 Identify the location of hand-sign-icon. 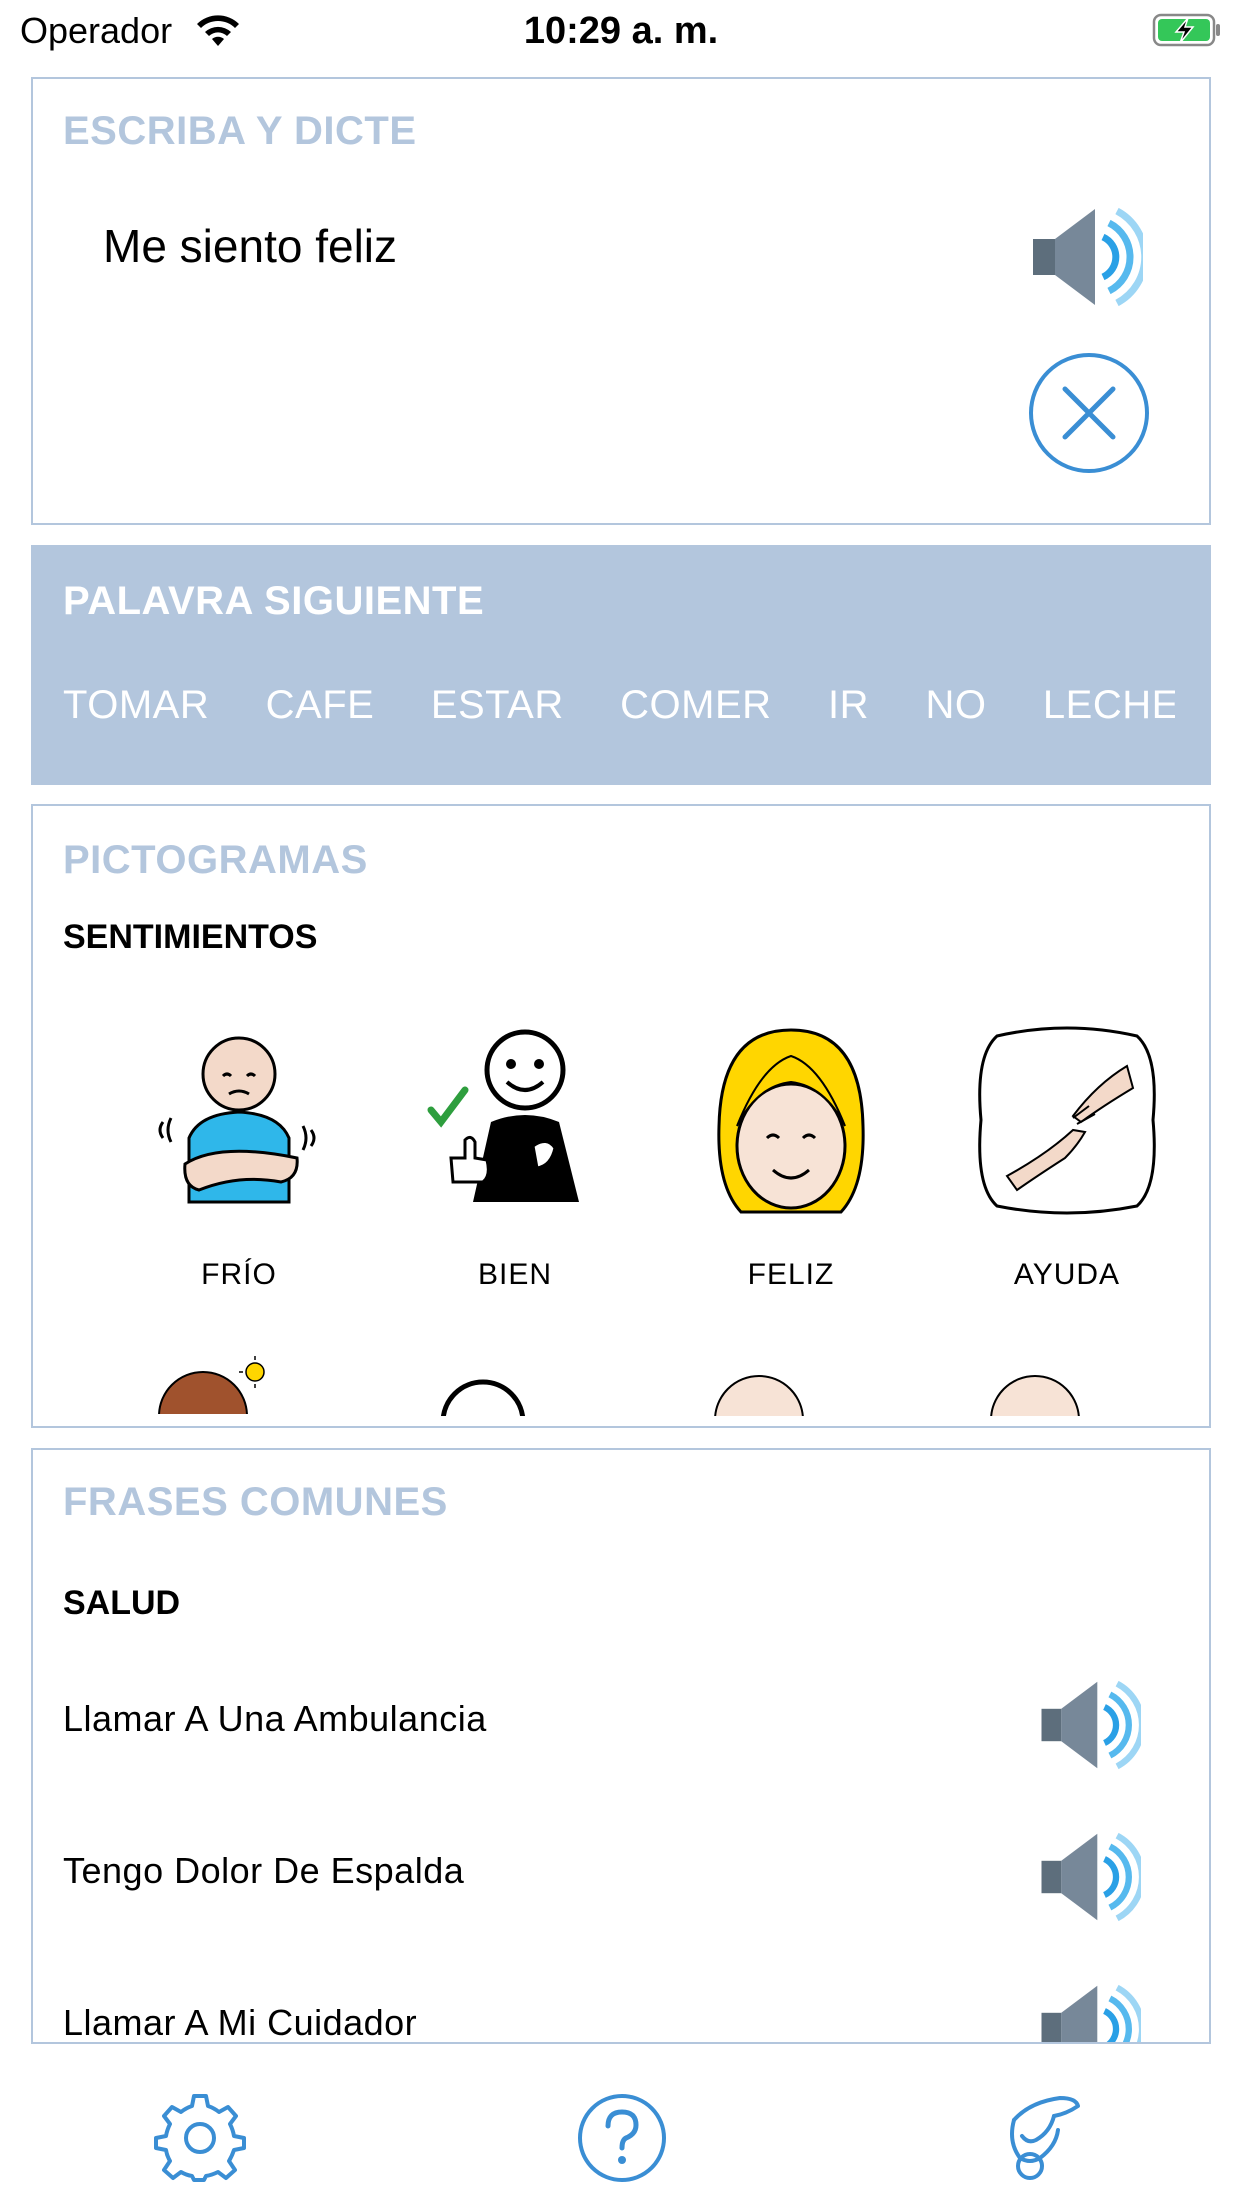
(1046, 2138).